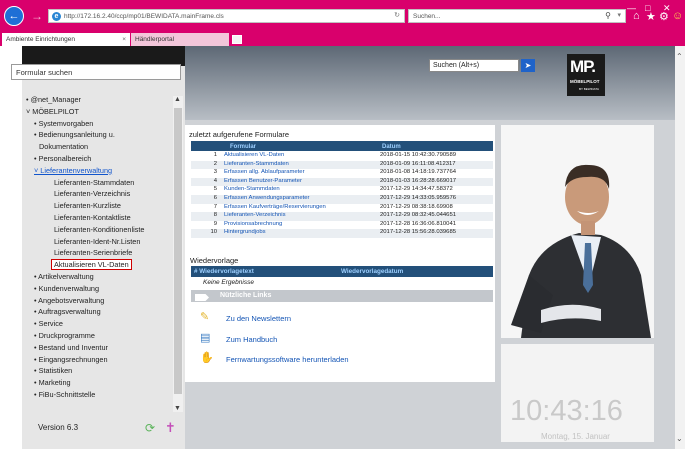  What do you see at coordinates (263, 181) in the screenshot?
I see `form-link: Erfassen Benutzer-Parameter` at bounding box center [263, 181].